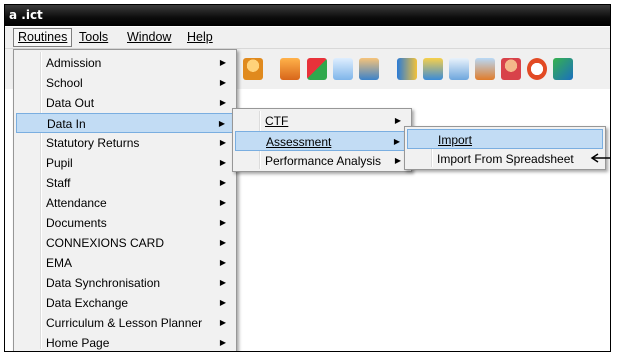  I want to click on arrow-icon, so click(563, 69).